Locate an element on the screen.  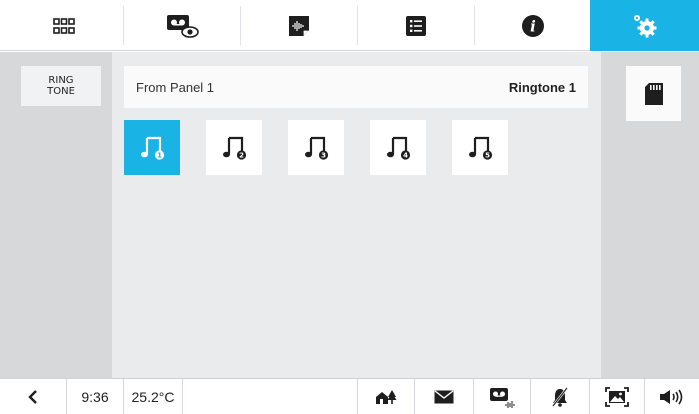
grid-icon is located at coordinates (64, 25).